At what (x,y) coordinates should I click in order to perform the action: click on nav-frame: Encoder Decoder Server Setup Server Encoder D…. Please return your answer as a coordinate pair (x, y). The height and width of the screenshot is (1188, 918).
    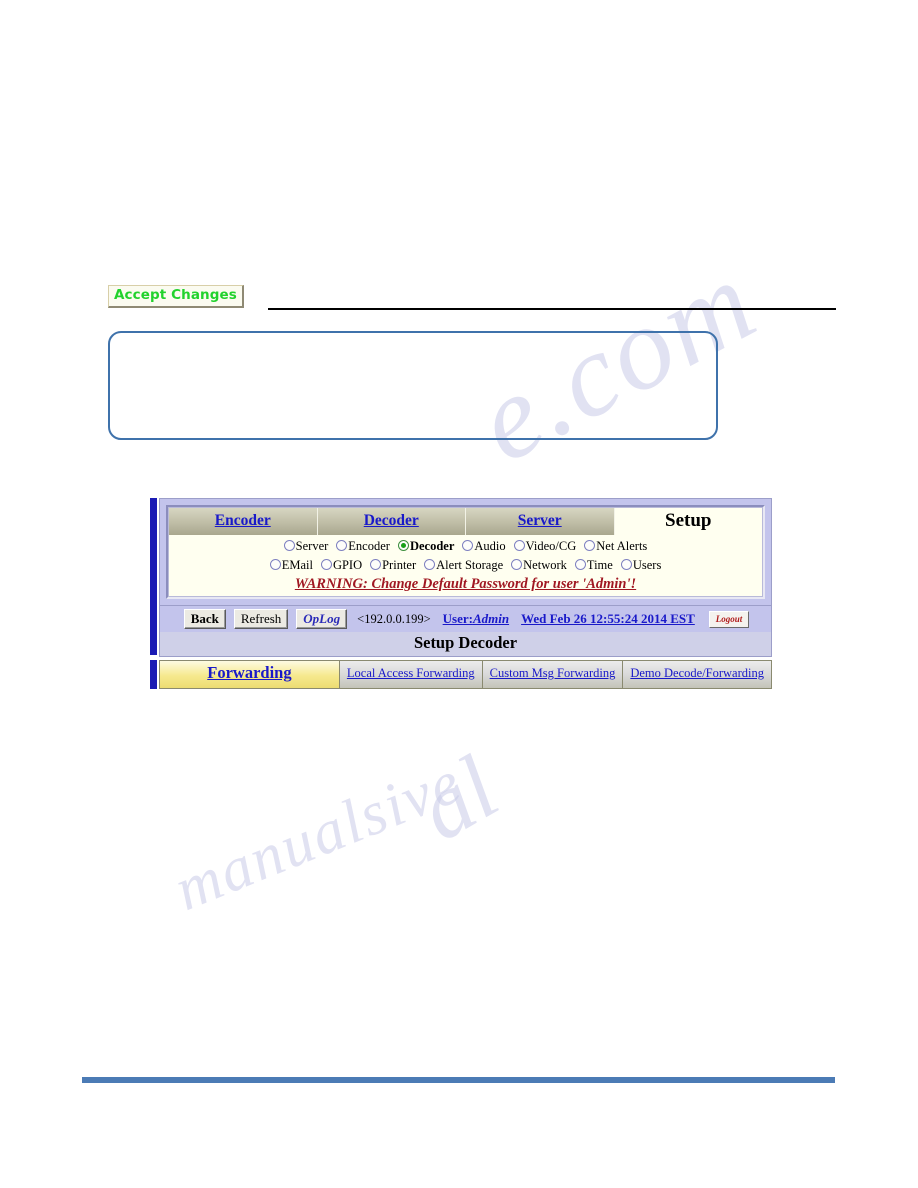
    Looking at the image, I should click on (465, 552).